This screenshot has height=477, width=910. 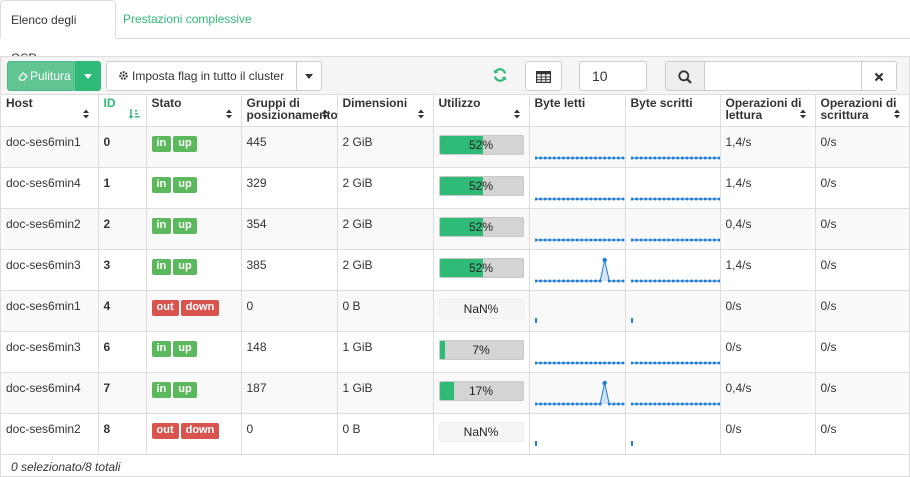 I want to click on tab-osd-list: Elenco degli OSD, so click(x=58, y=32).